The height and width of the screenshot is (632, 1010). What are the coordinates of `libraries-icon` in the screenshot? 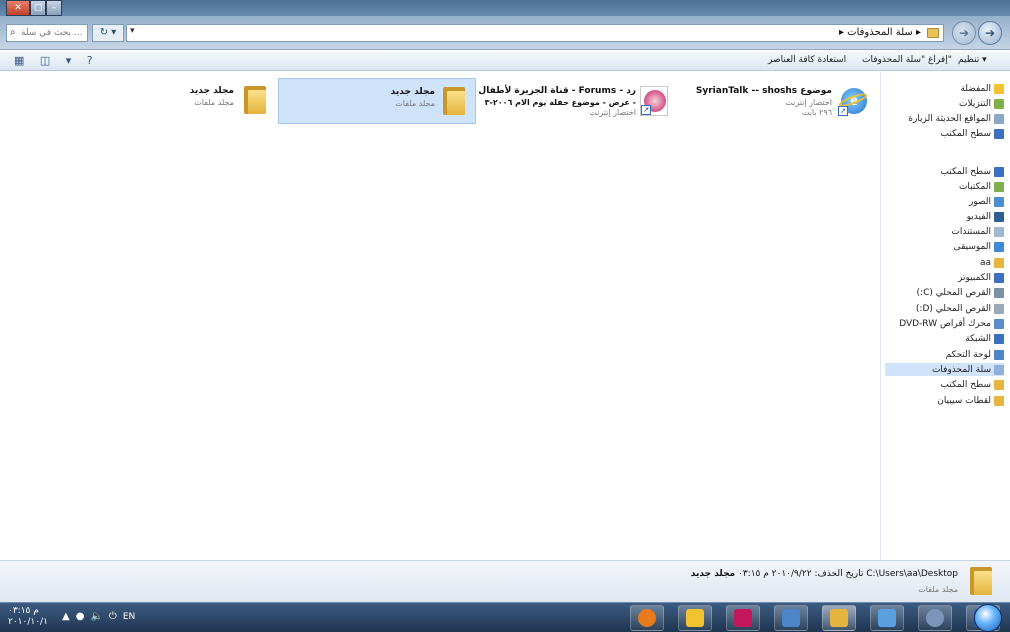 It's located at (999, 186).